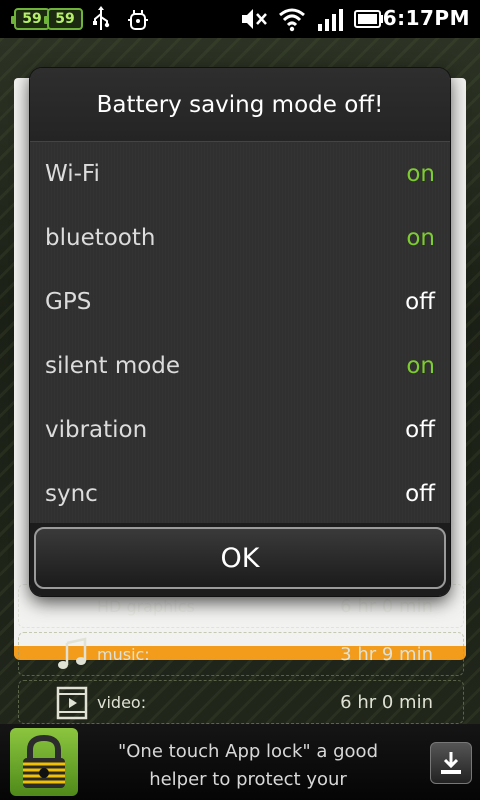 Image resolution: width=480 pixels, height=800 pixels. Describe the element at coordinates (72, 703) in the screenshot. I see `video-icon` at that location.